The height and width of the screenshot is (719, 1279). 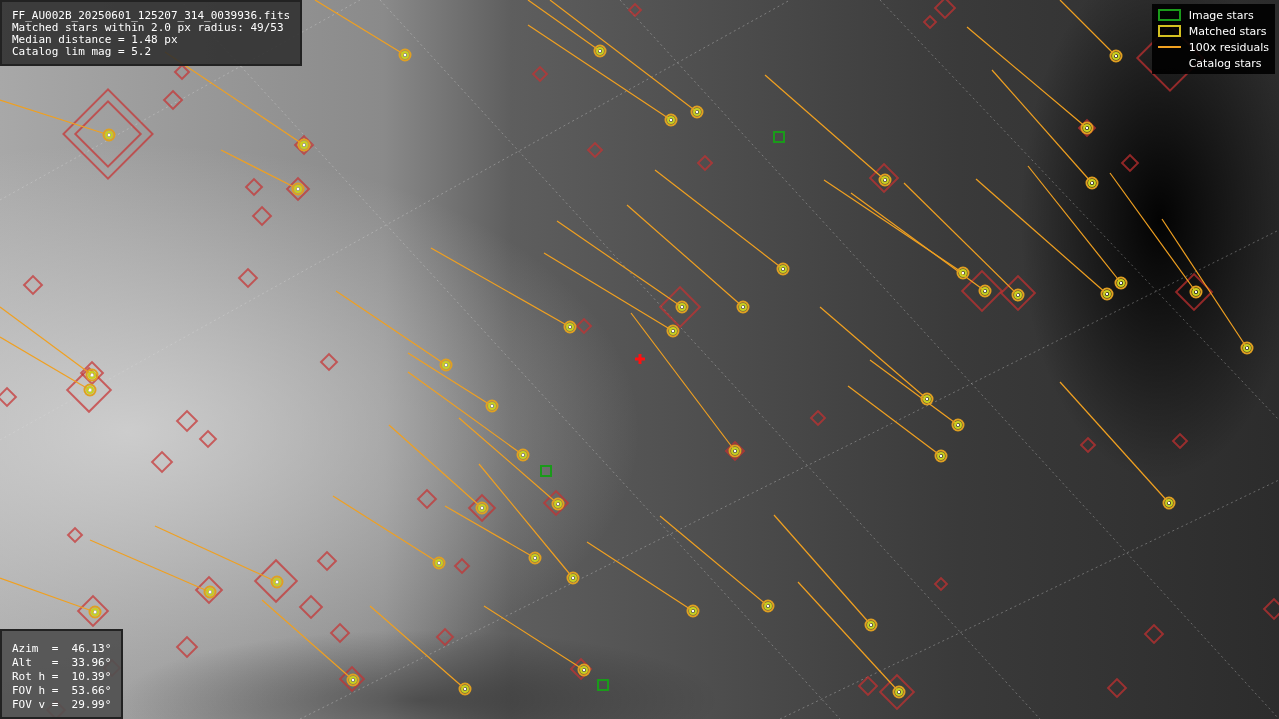 What do you see at coordinates (62, 691) in the screenshot?
I see `pointing-text: FOV h = 53.66°` at bounding box center [62, 691].